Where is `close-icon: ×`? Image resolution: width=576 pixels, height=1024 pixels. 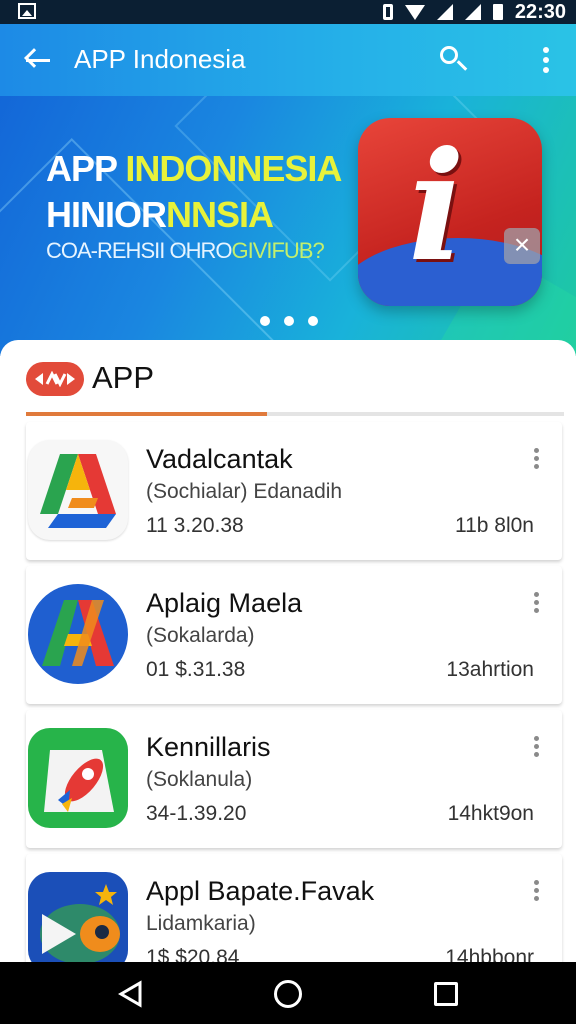
close-icon: × is located at coordinates (522, 246).